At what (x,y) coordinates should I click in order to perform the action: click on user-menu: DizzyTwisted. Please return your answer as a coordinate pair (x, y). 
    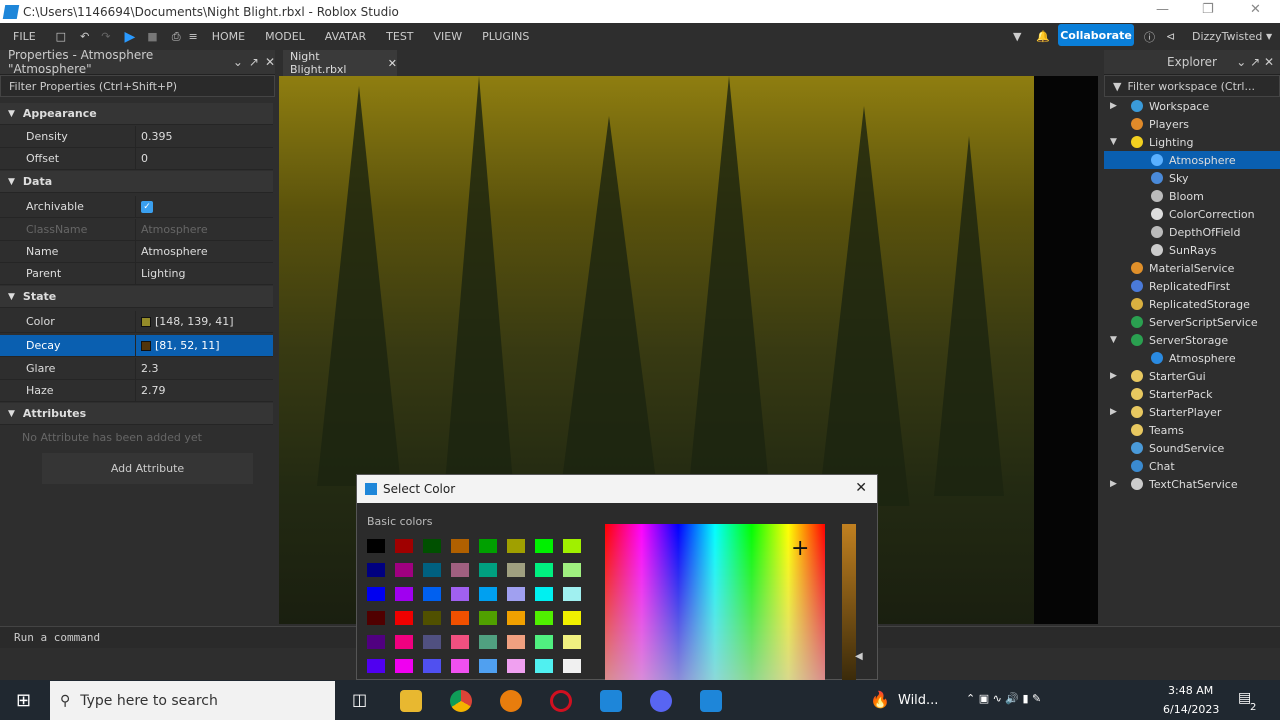
    Looking at the image, I should click on (1227, 36).